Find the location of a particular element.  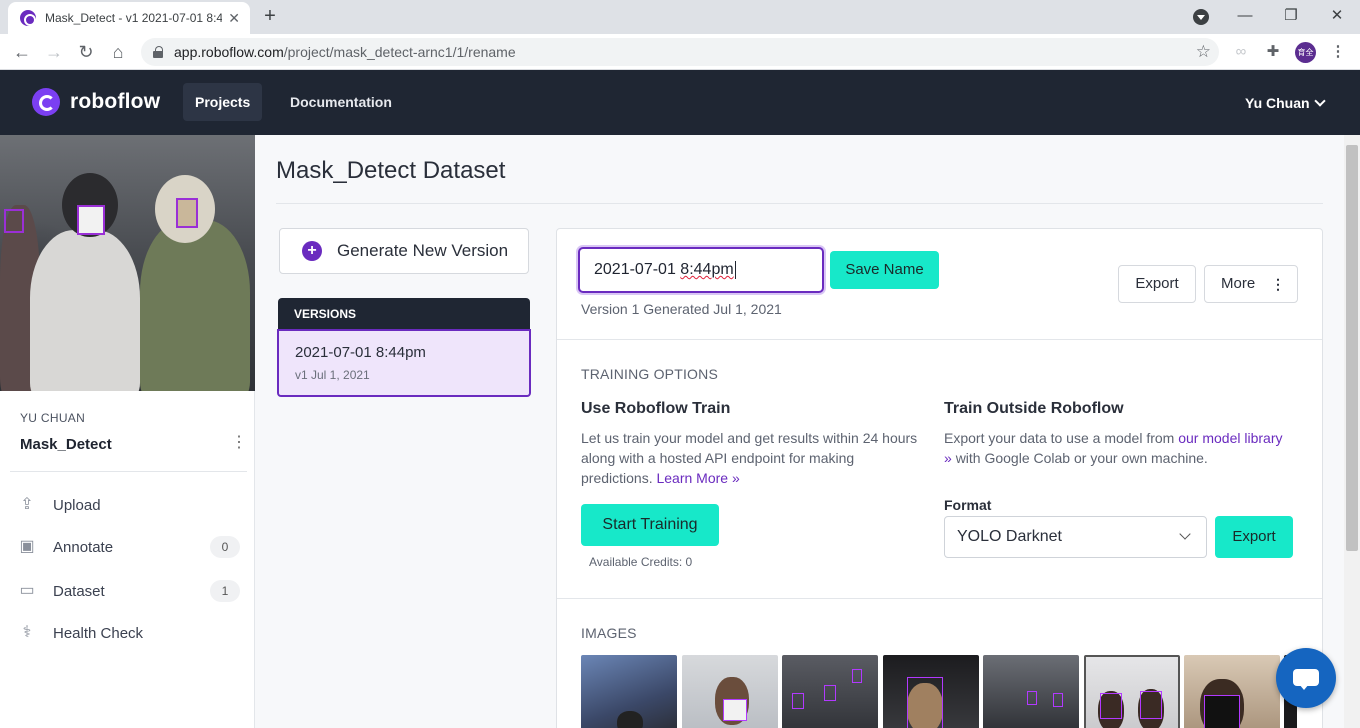

brand-name: roboflow is located at coordinates (115, 101).